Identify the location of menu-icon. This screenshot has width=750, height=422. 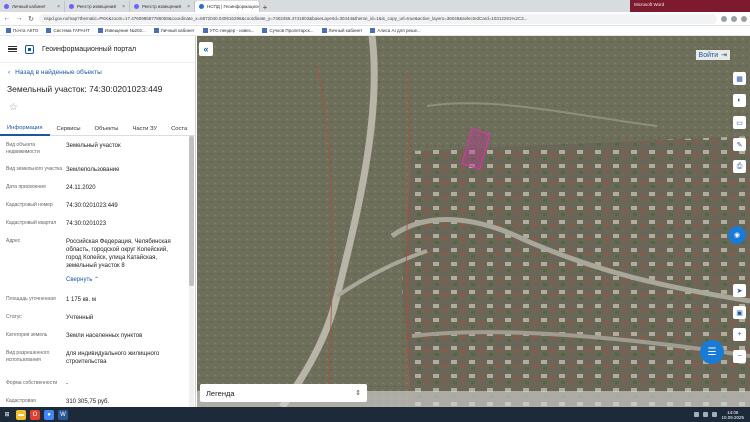
(744, 18).